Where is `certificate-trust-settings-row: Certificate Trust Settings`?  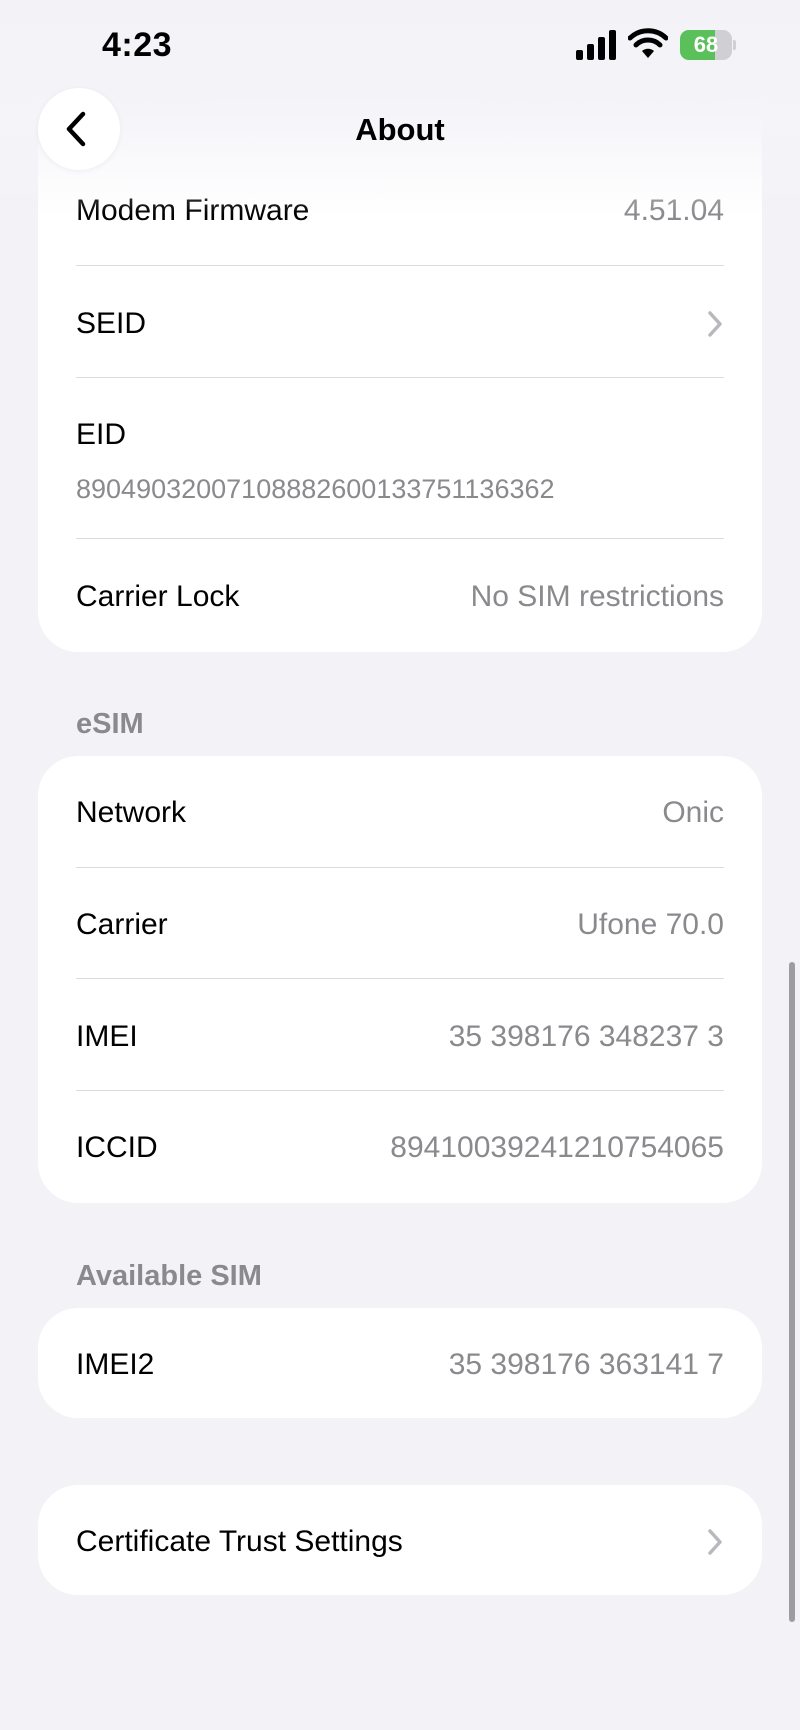
certificate-trust-settings-row: Certificate Trust Settings is located at coordinates (400, 1545).